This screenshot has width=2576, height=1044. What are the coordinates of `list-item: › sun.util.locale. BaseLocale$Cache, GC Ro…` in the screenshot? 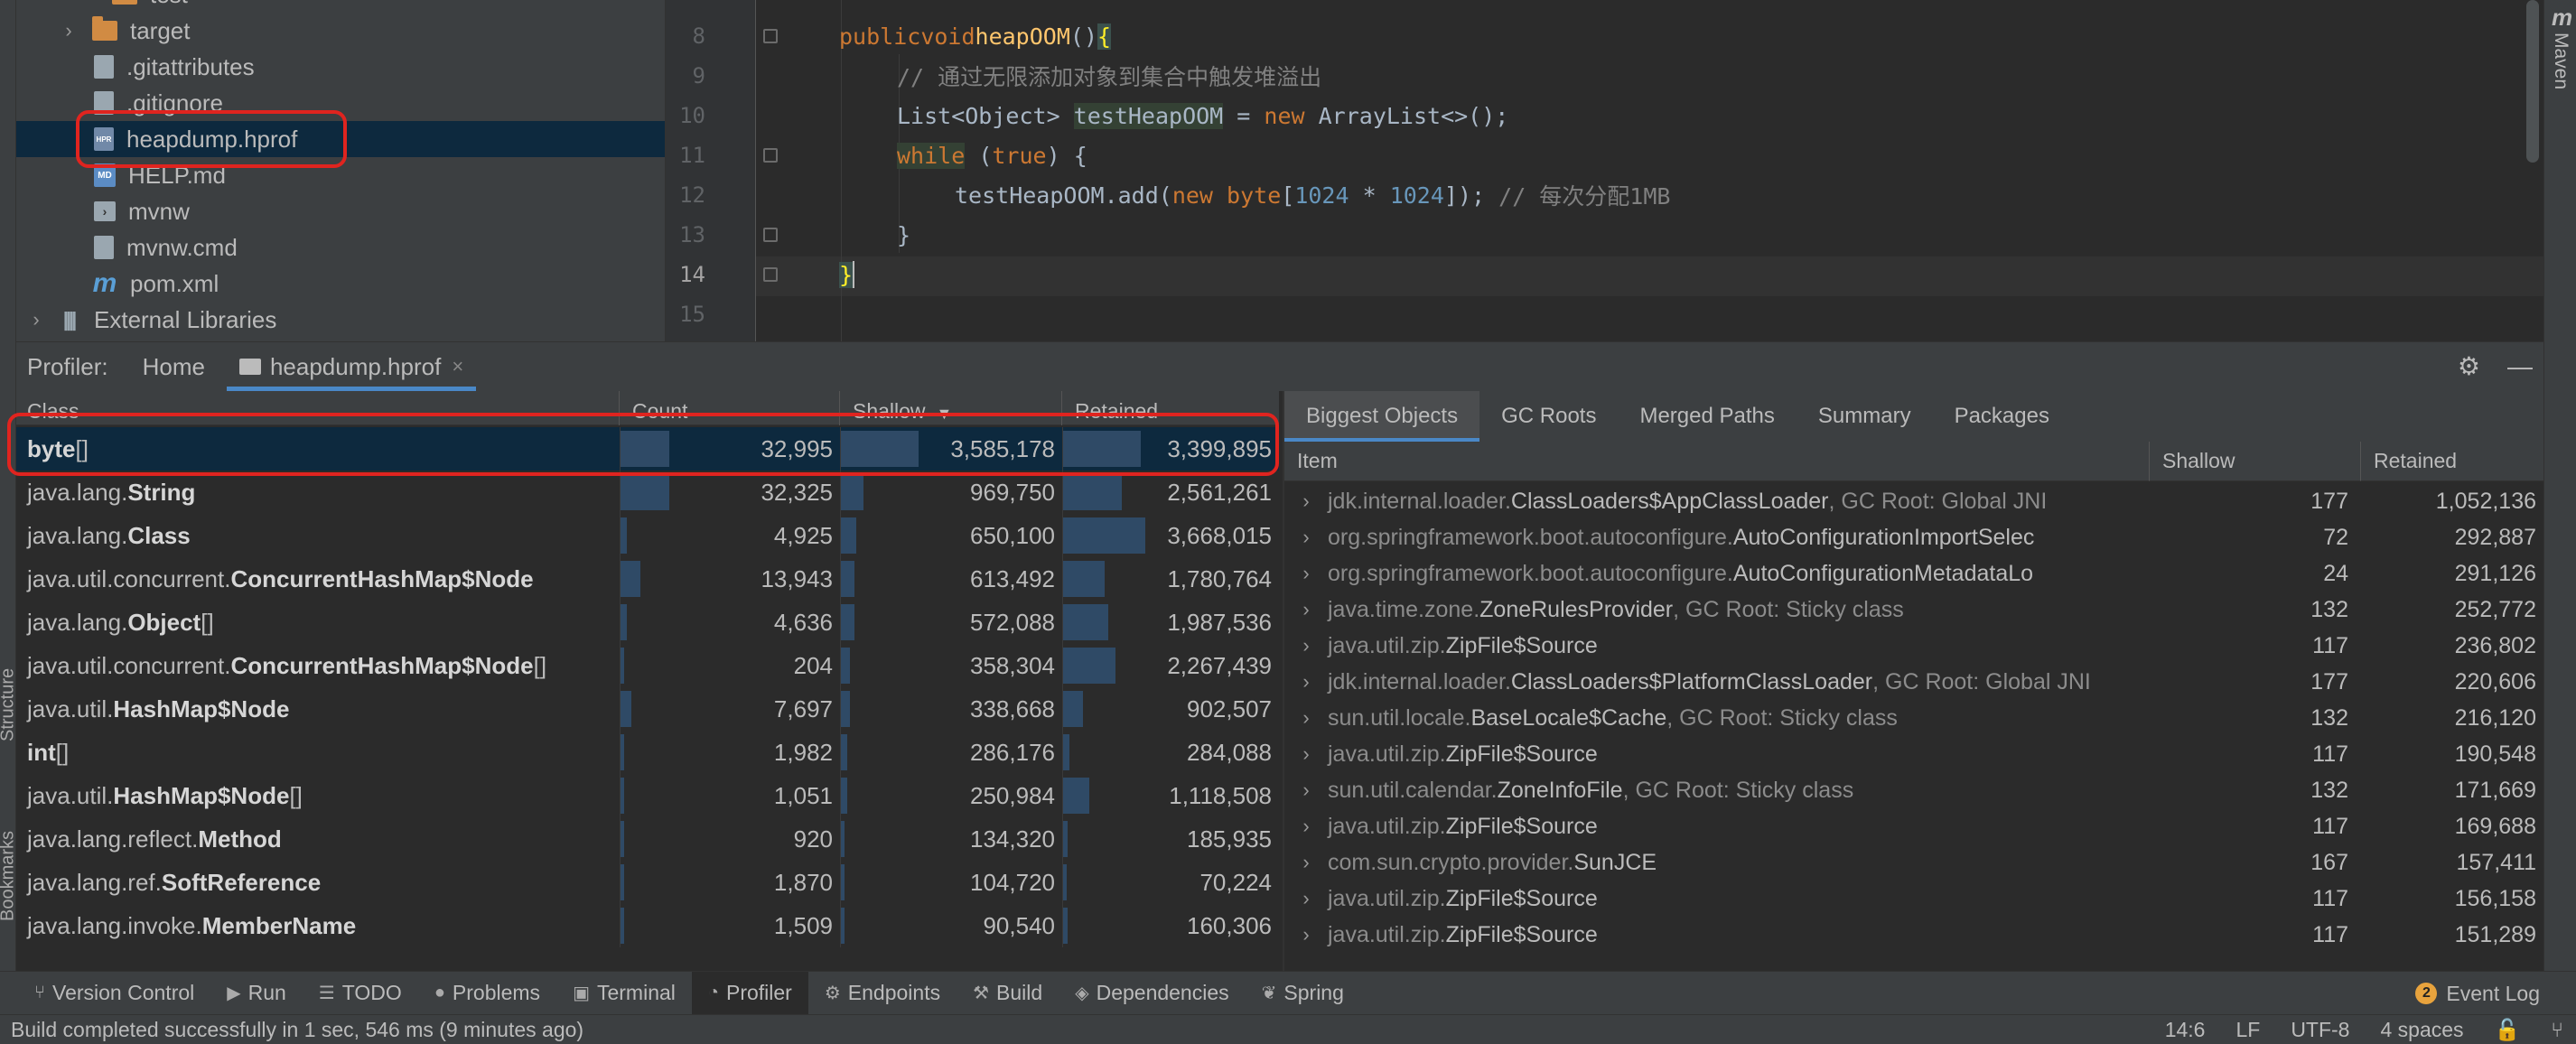 It's located at (1914, 718).